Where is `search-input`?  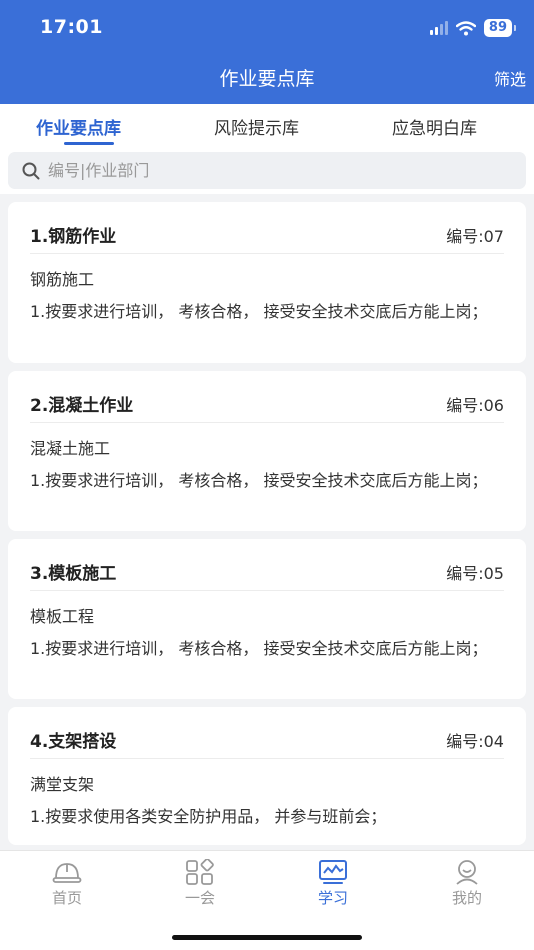 search-input is located at coordinates (268, 170).